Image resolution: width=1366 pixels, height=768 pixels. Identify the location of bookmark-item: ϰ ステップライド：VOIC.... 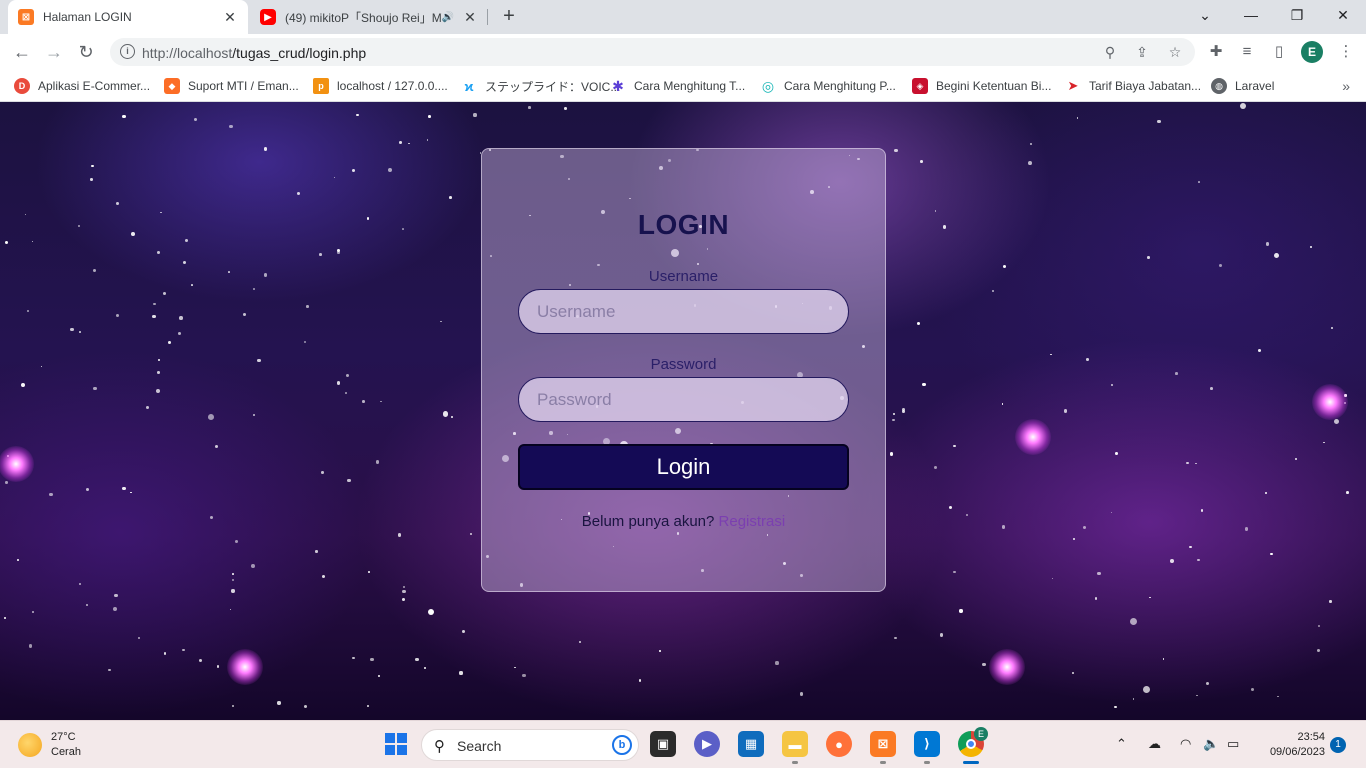
(541, 86).